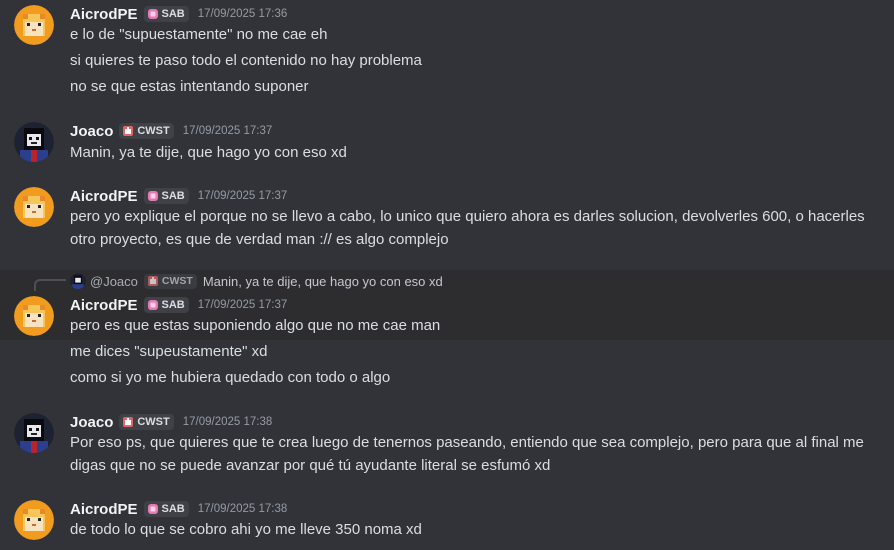  I want to click on reply-connector, so click(50, 285).